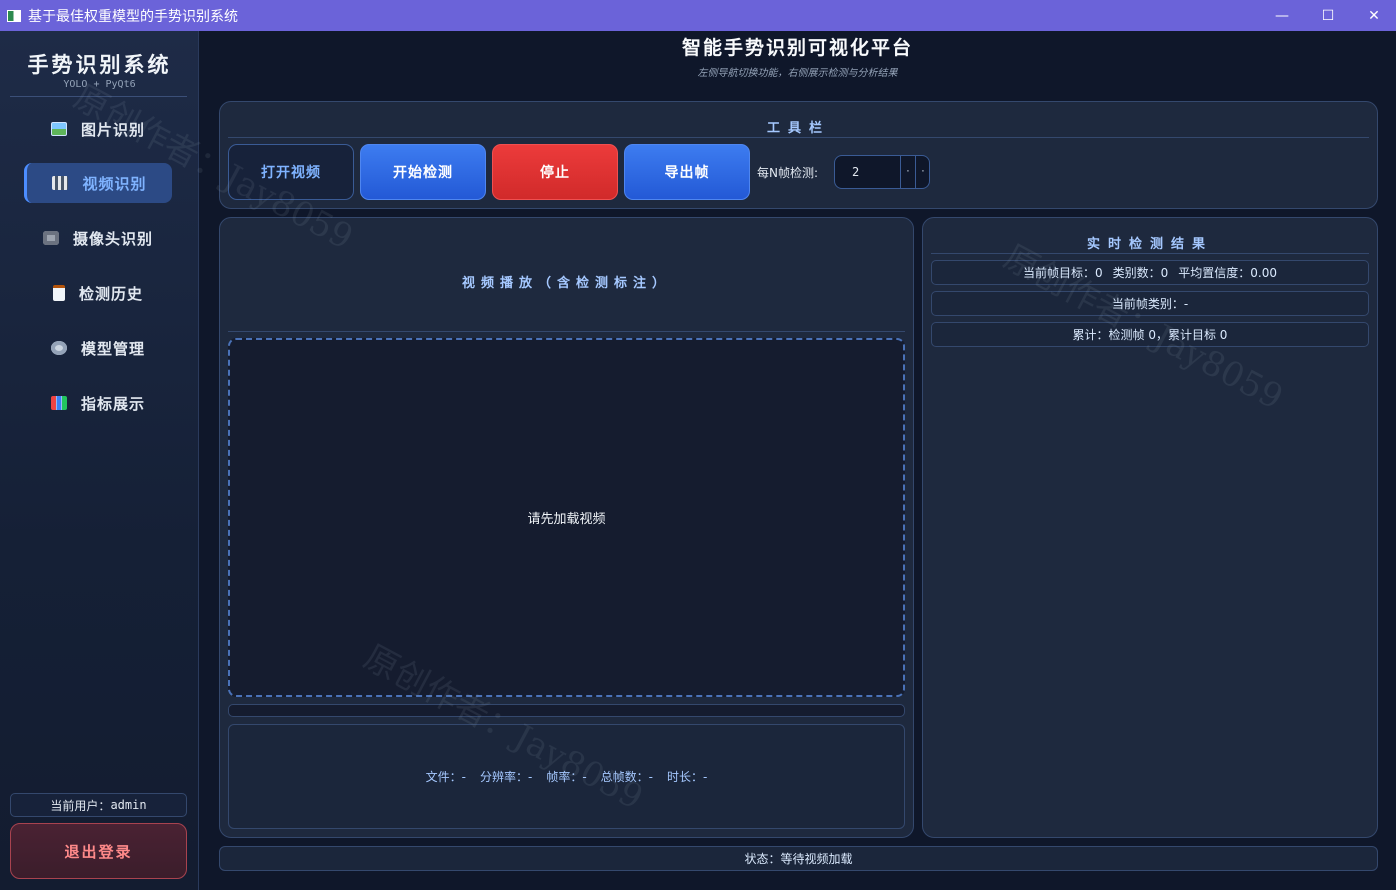 The width and height of the screenshot is (1396, 890). What do you see at coordinates (1140, 273) in the screenshot?
I see `result-classes: 类别数：0` at bounding box center [1140, 273].